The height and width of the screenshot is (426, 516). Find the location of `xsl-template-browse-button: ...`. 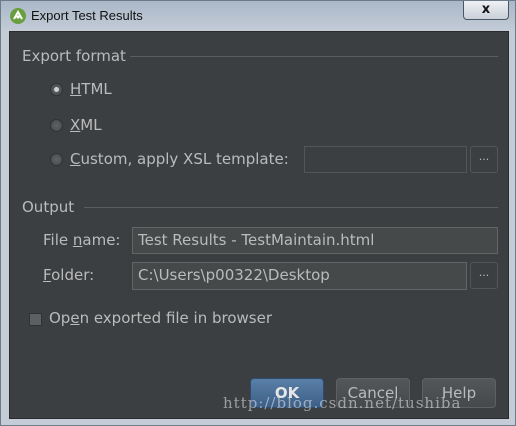

xsl-template-browse-button: ... is located at coordinates (484, 159).